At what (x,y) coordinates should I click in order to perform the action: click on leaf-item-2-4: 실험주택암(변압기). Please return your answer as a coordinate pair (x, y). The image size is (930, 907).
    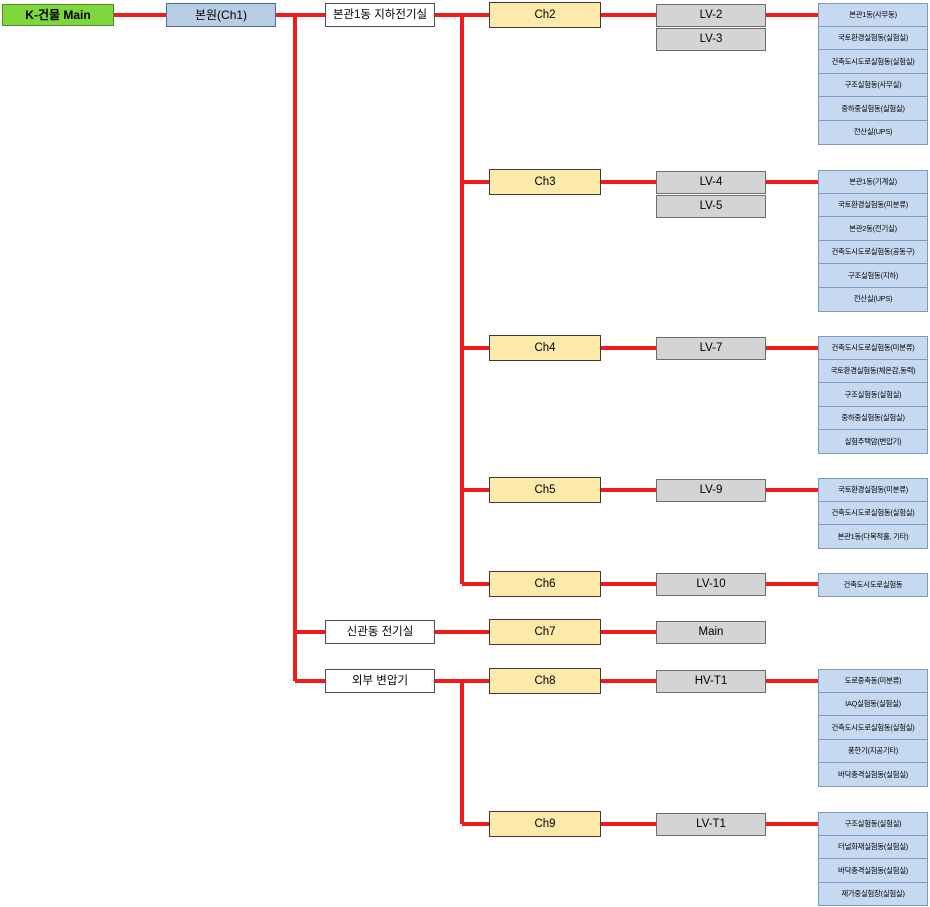
    Looking at the image, I should click on (873, 442).